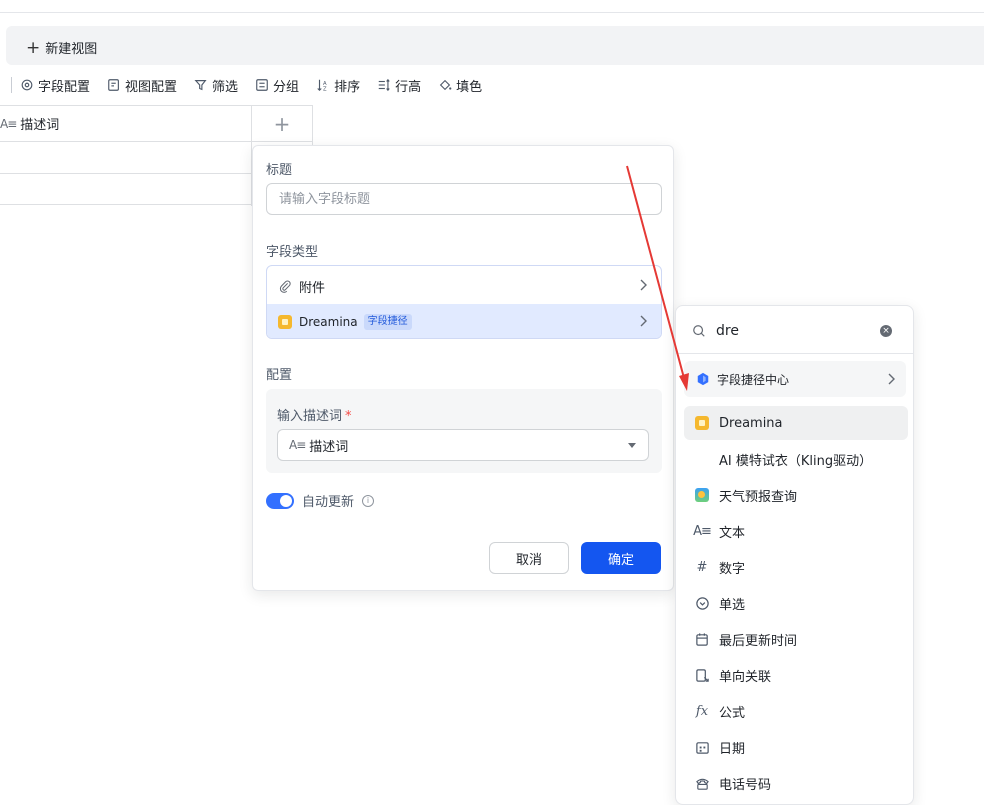 This screenshot has width=984, height=805. What do you see at coordinates (702, 495) in the screenshot?
I see `weather-icon` at bounding box center [702, 495].